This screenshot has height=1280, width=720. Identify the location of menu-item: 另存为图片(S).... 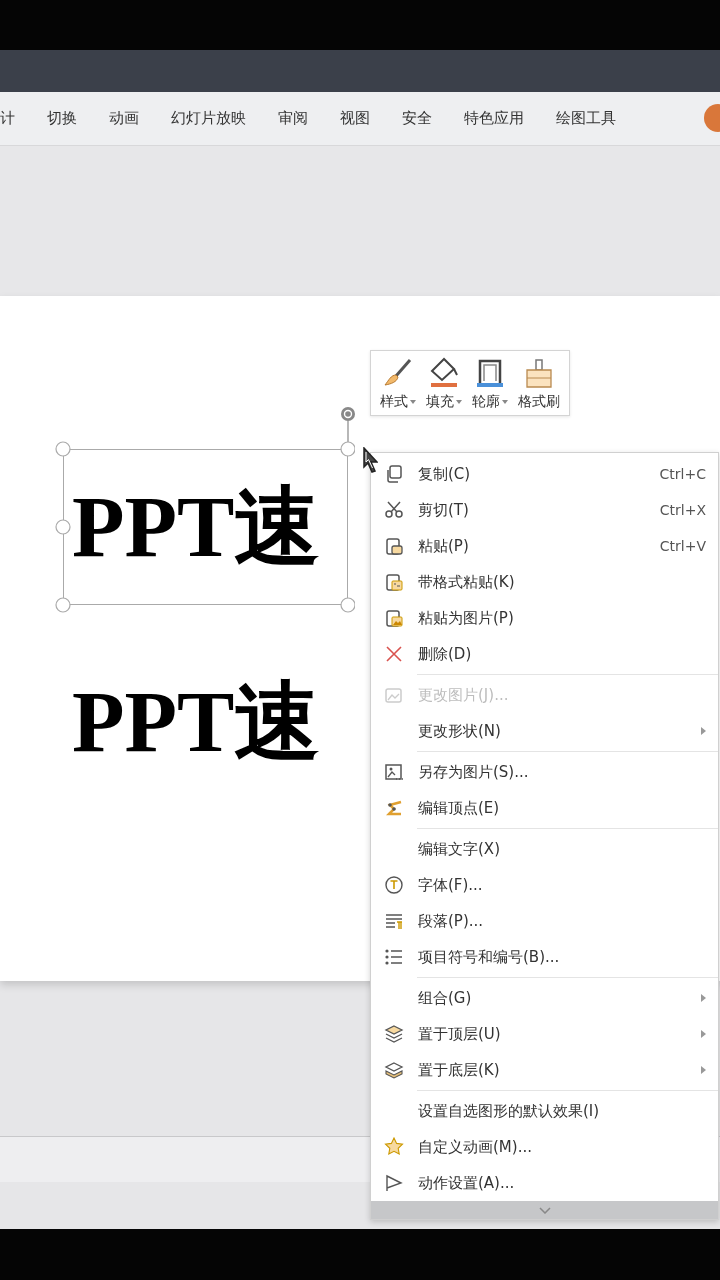
(544, 772).